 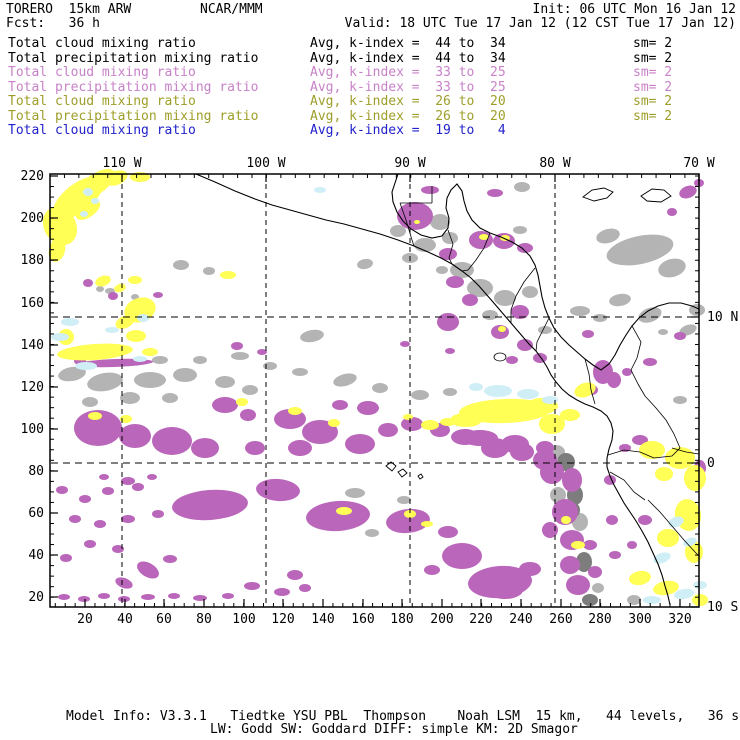 I want to click on grid-x-label: 60, so click(x=164, y=619).